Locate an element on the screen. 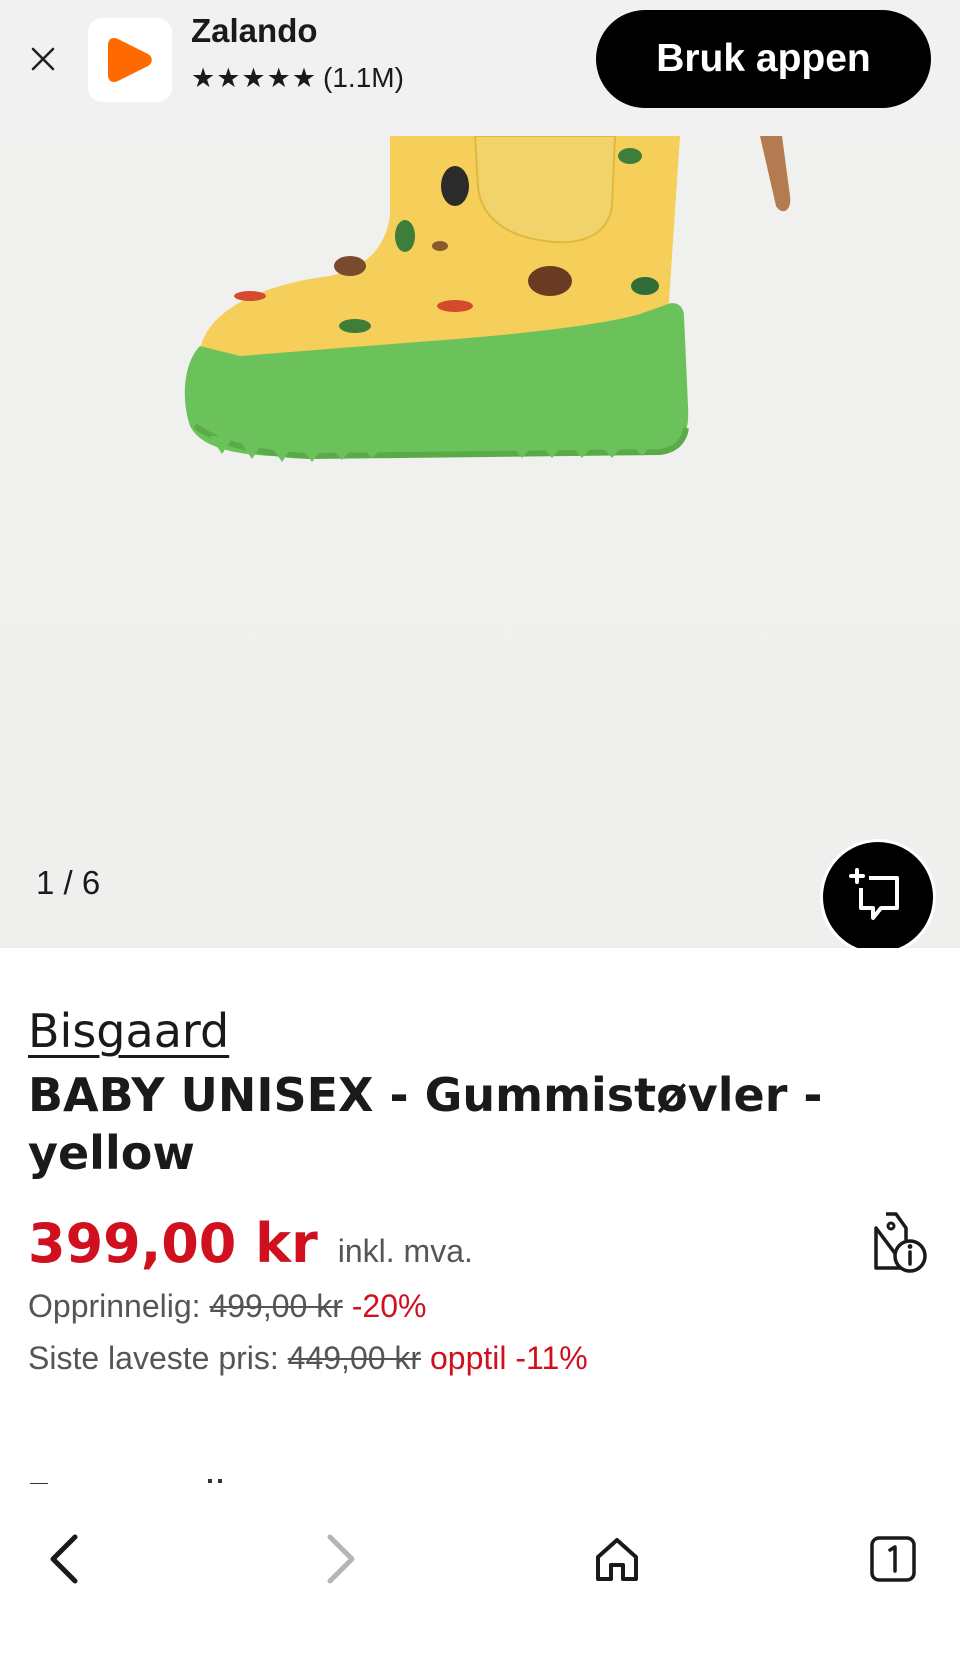  visual-search-button is located at coordinates (878, 893).